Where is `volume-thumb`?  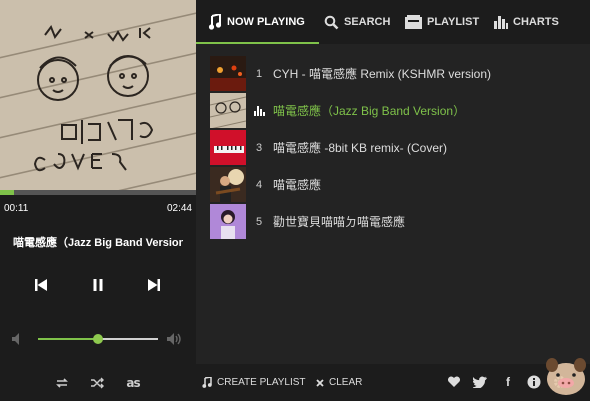
volume-thumb is located at coordinates (98, 339).